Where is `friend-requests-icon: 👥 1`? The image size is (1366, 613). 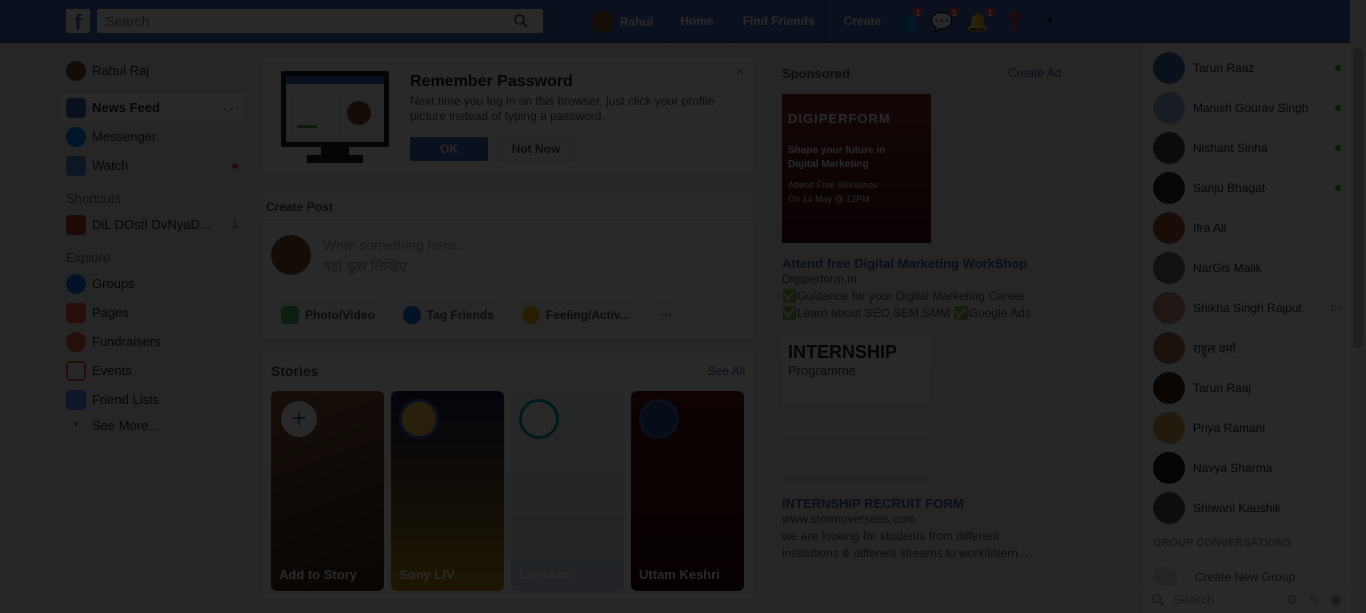 friend-requests-icon: 👥 1 is located at coordinates (909, 19).